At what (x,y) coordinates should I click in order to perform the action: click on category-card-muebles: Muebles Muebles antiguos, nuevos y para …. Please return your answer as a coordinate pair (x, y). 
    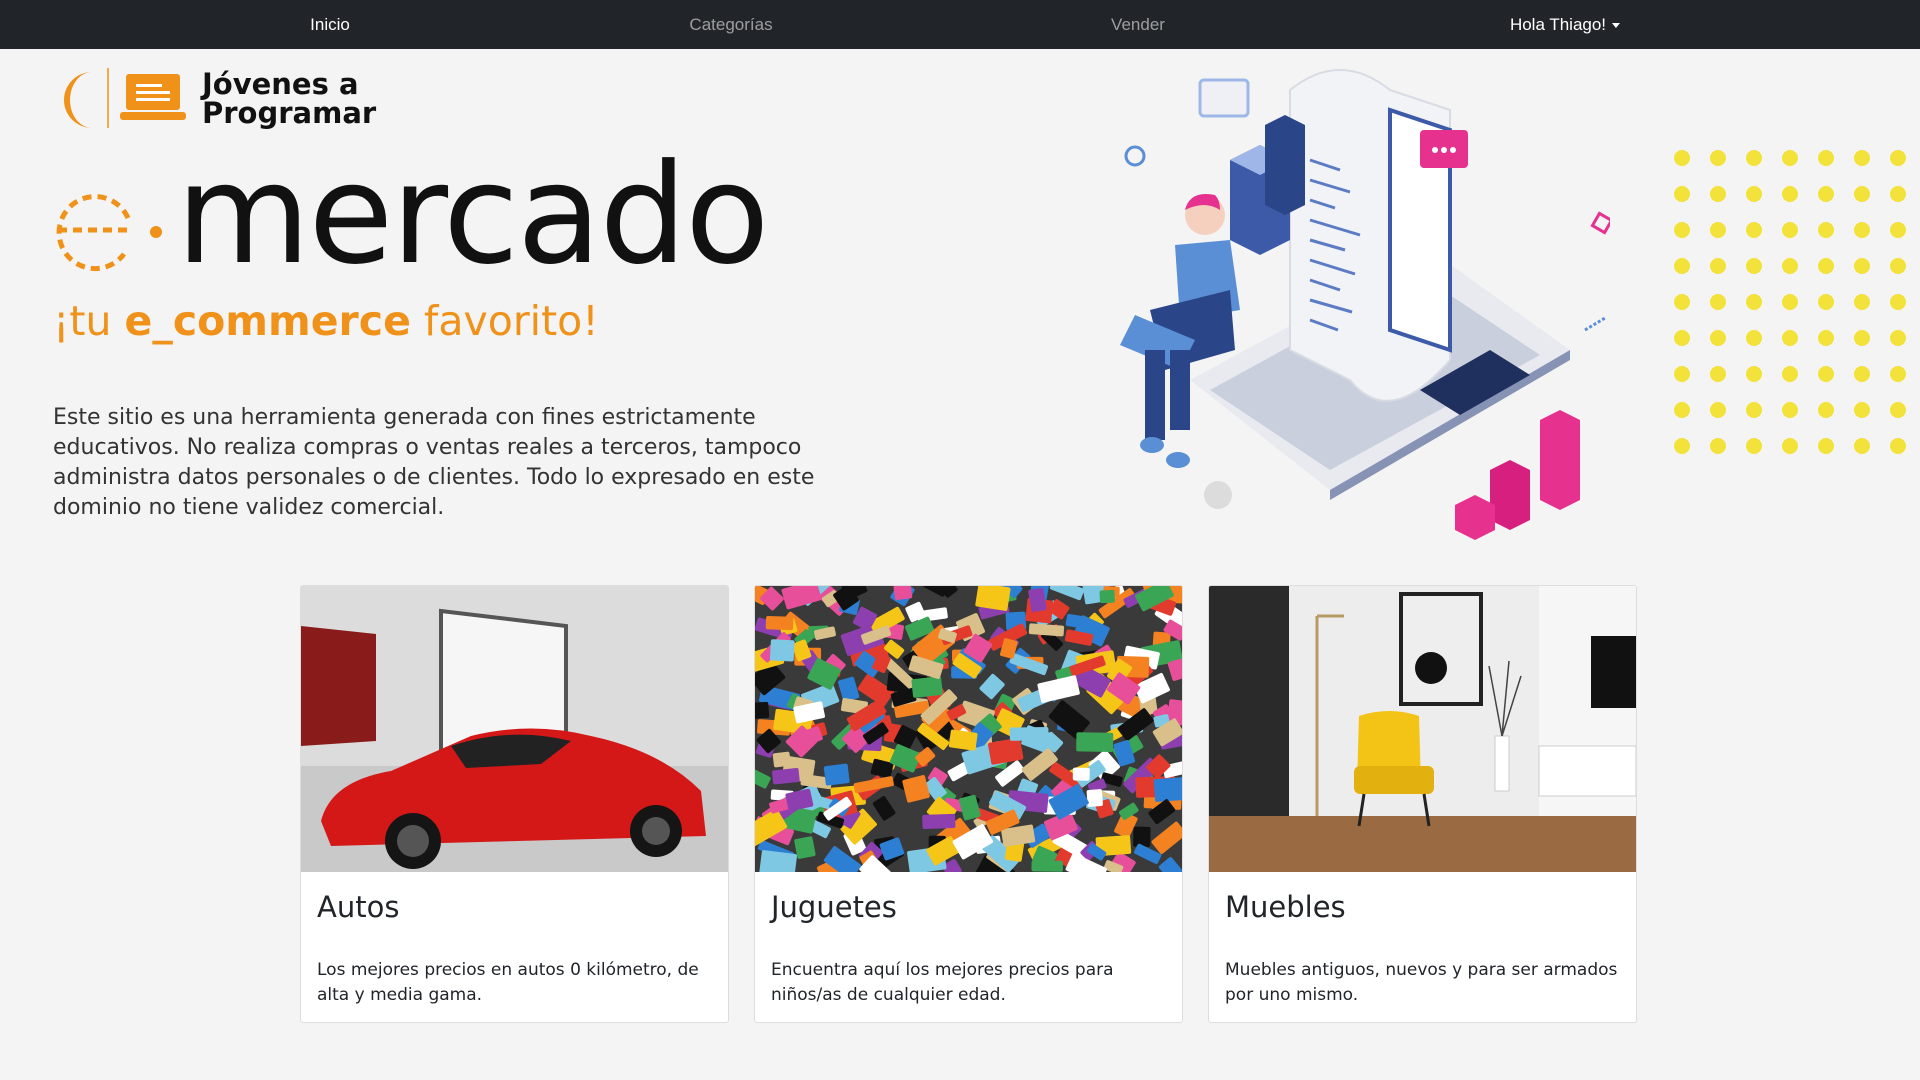
    Looking at the image, I should click on (1422, 804).